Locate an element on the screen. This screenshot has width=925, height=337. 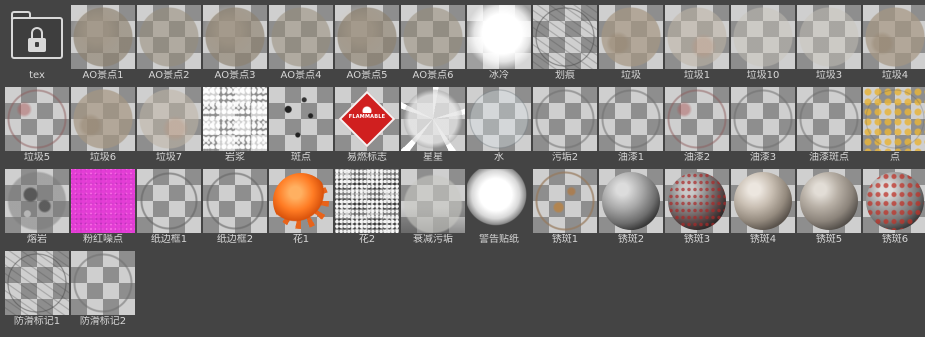
asset-tile: 锈斑4 is located at coordinates (763, 208).